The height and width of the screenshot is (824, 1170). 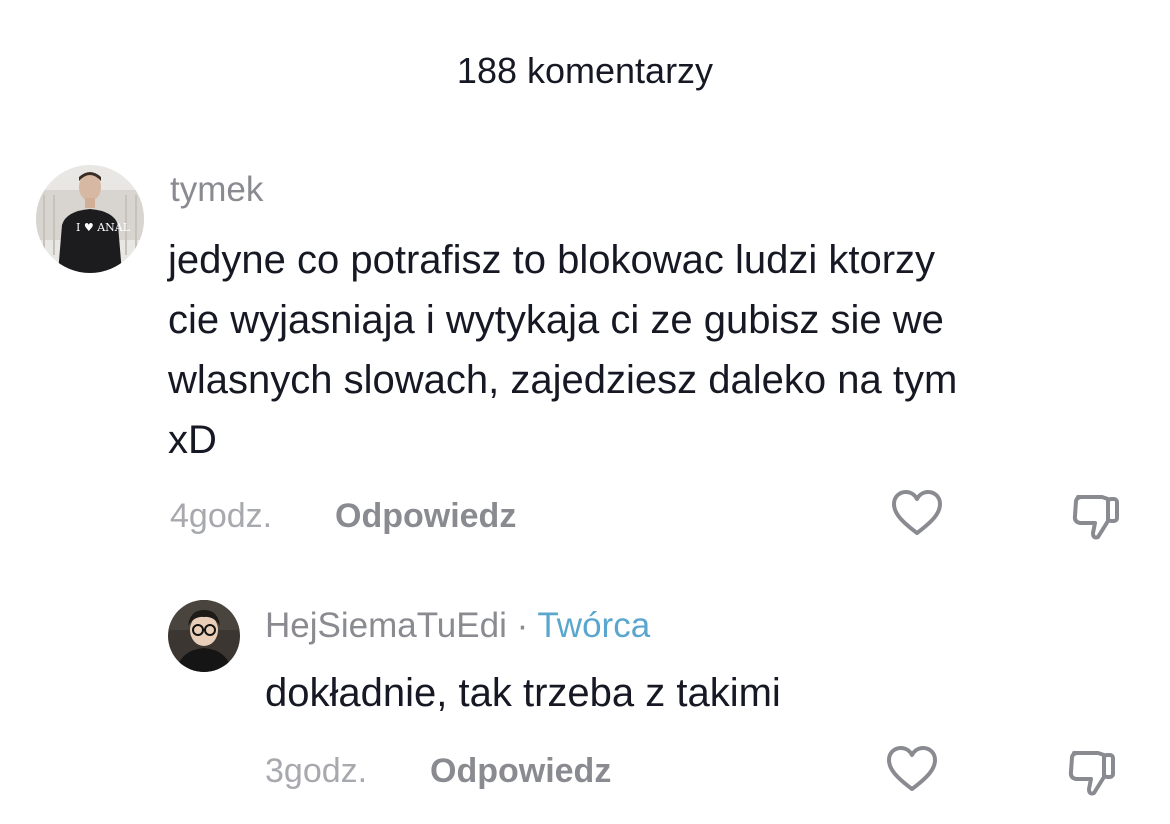 What do you see at coordinates (316, 771) in the screenshot?
I see `comment-timestamp: 3godz.` at bounding box center [316, 771].